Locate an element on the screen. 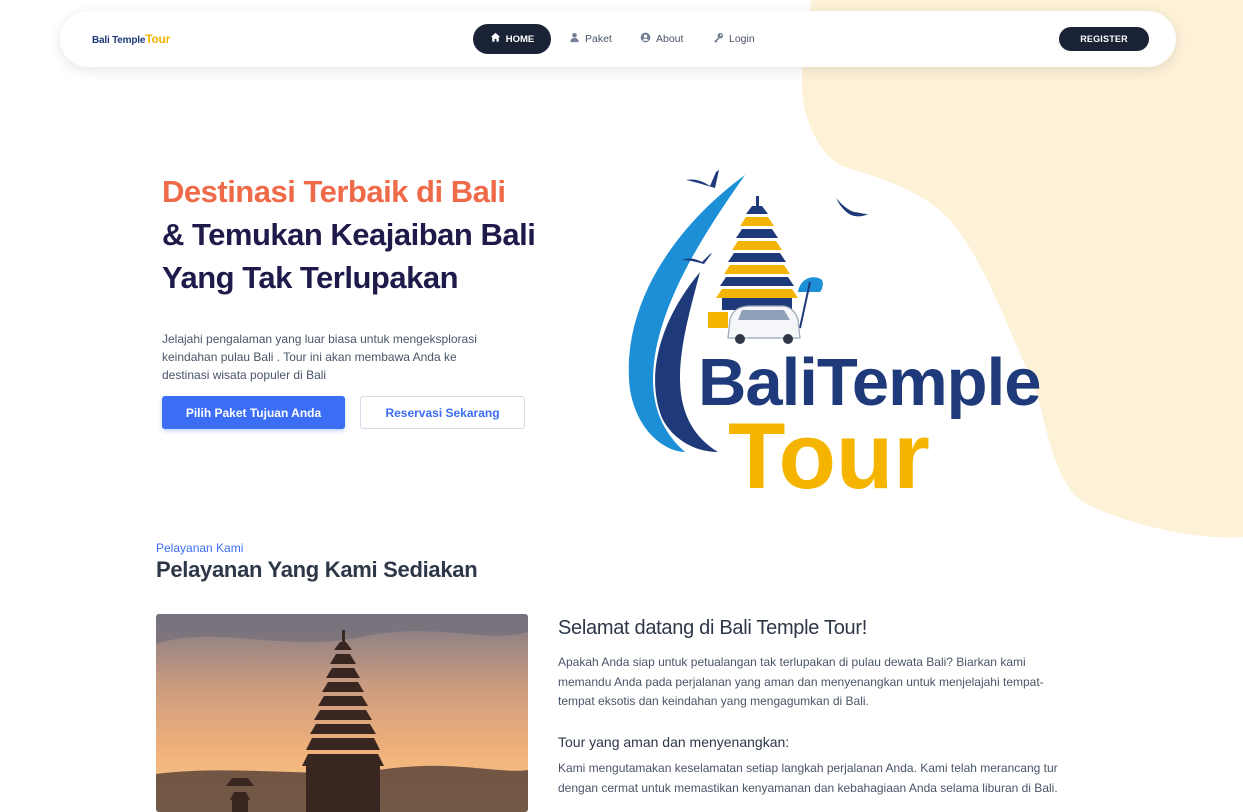  hero-title-line-2: & Temukan Keajaiban Bali is located at coordinates (349, 234).